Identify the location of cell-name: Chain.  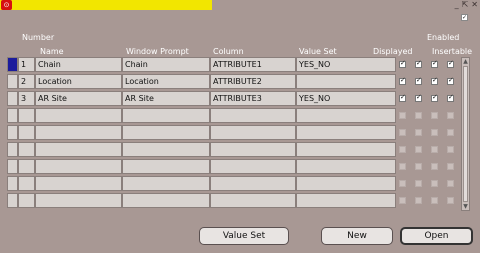
(78, 64).